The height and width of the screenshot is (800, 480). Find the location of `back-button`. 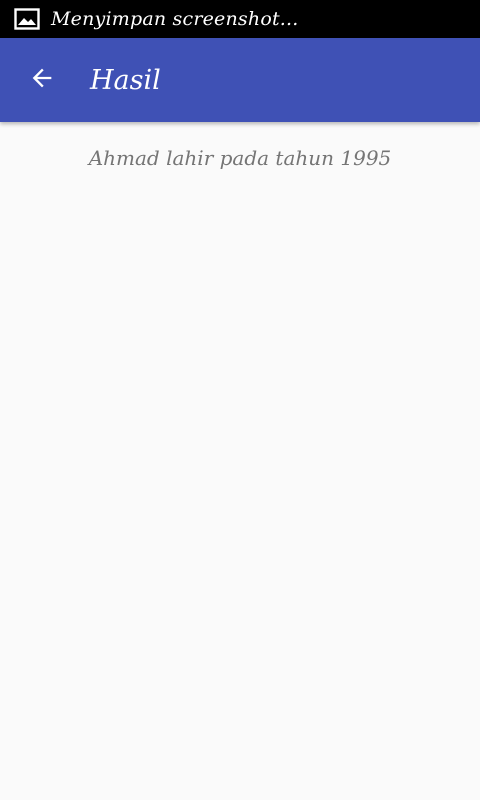

back-button is located at coordinates (42, 80).